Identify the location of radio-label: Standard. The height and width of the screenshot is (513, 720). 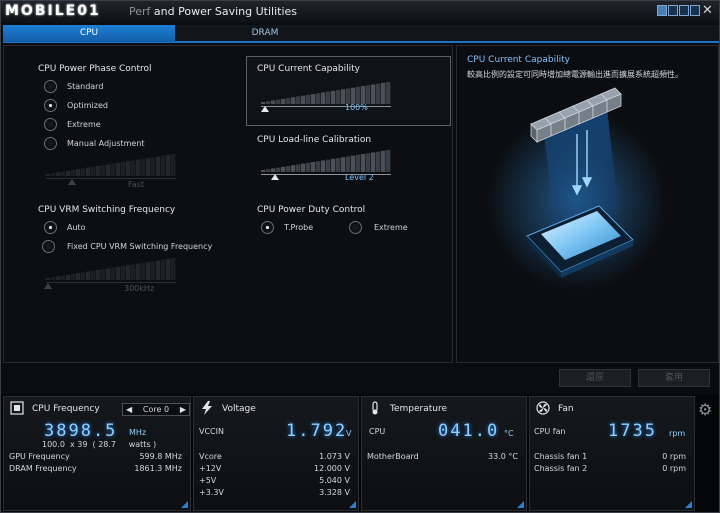
(85, 86).